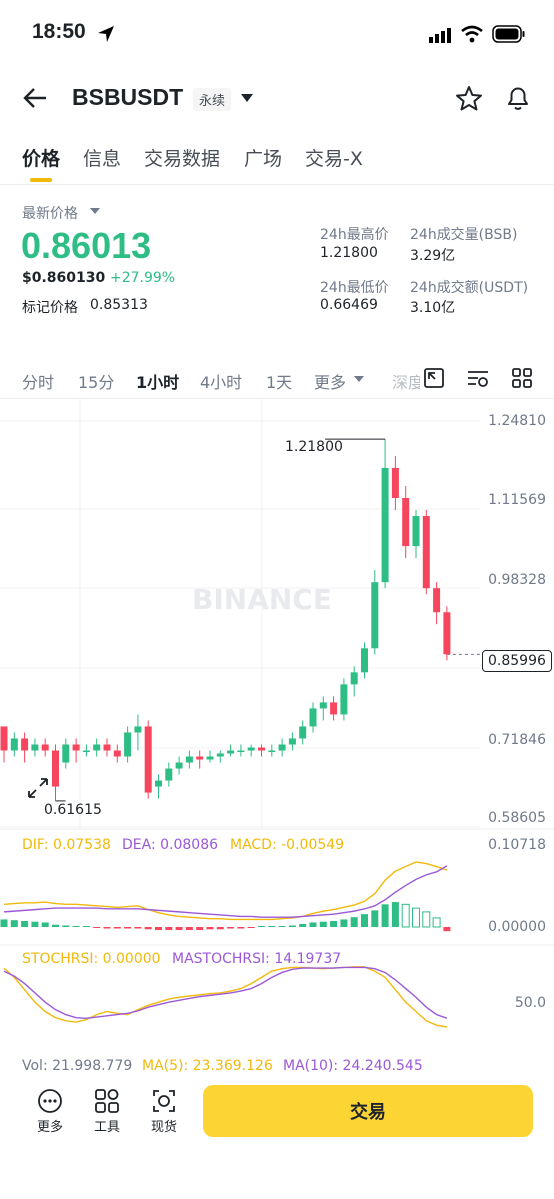  I want to click on active-tab-indicator, so click(41, 180).